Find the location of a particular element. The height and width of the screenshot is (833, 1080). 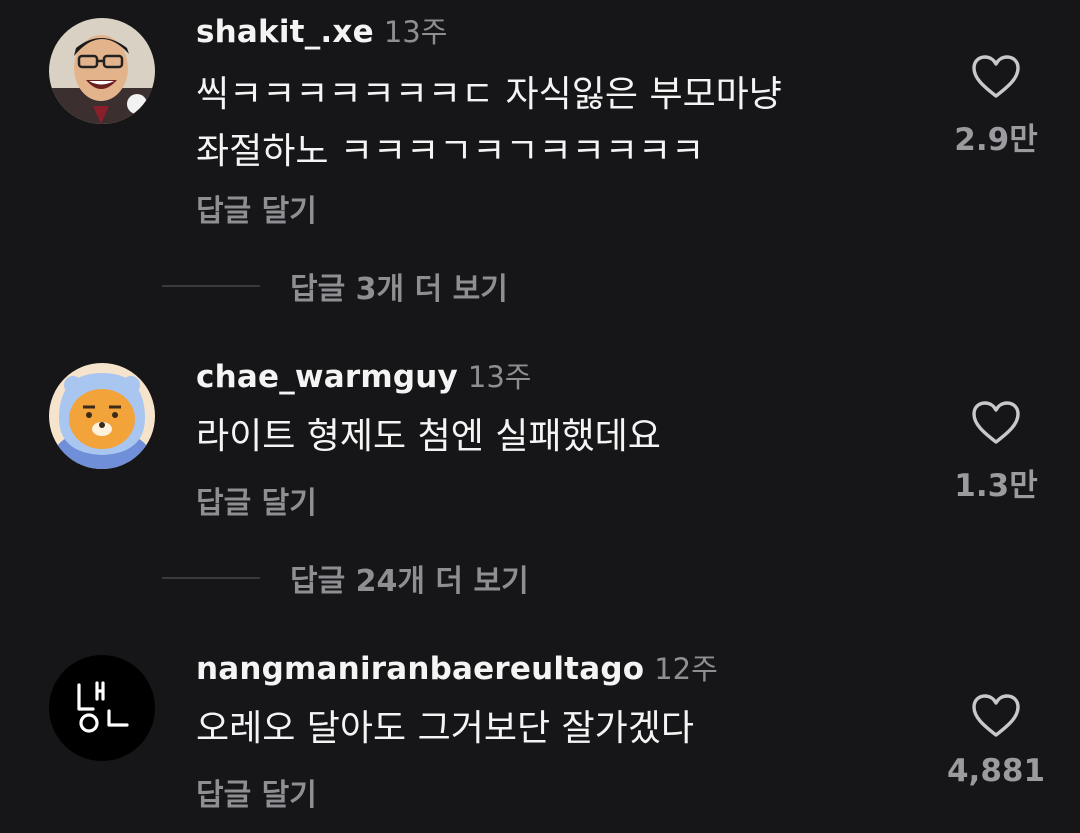

comment-text-line: 씩ㅋㅋㅋㅋㅋㅋㅋㄷ 자식잃은 부모마냥 is located at coordinates (489, 94).